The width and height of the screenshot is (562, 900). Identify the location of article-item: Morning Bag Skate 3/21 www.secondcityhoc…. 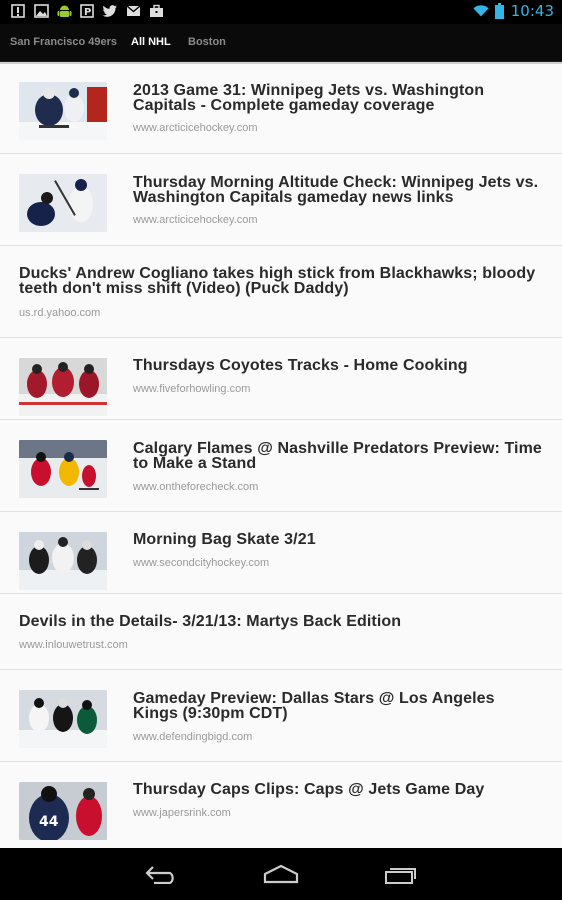
(281, 553).